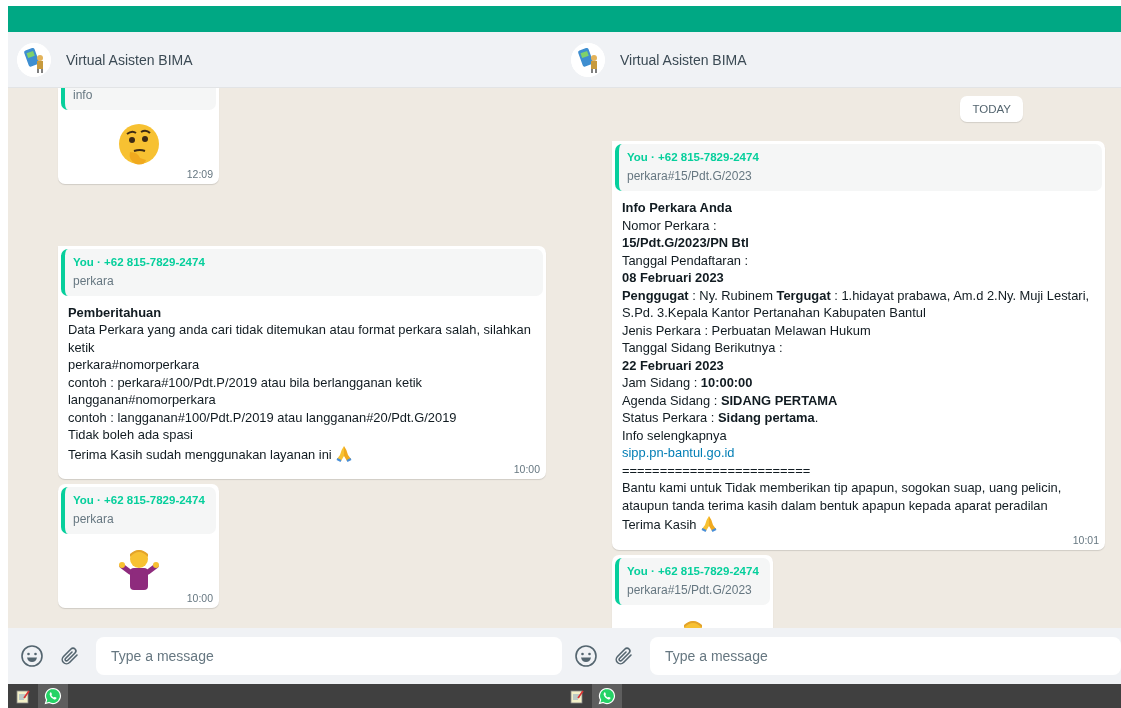 Image resolution: width=1121 pixels, height=708 pixels. What do you see at coordinates (677, 208) in the screenshot?
I see `message-line: Info Perkara Anda` at bounding box center [677, 208].